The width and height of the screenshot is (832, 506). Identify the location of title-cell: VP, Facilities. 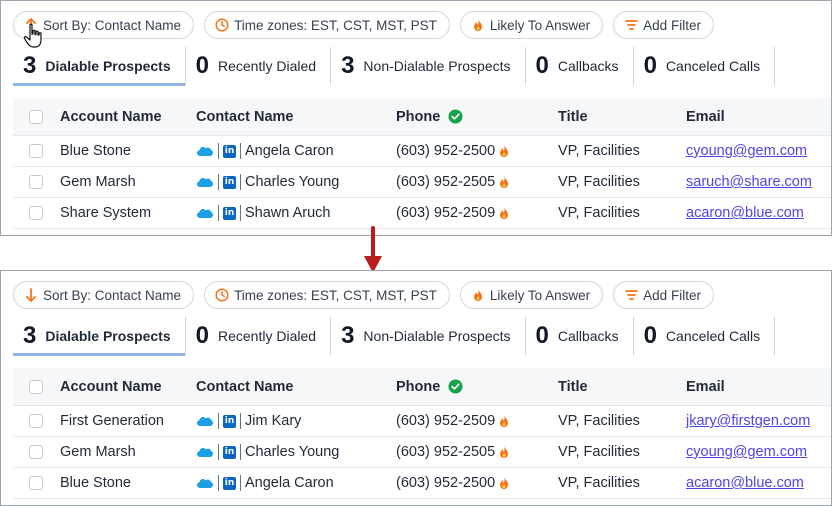
(599, 483).